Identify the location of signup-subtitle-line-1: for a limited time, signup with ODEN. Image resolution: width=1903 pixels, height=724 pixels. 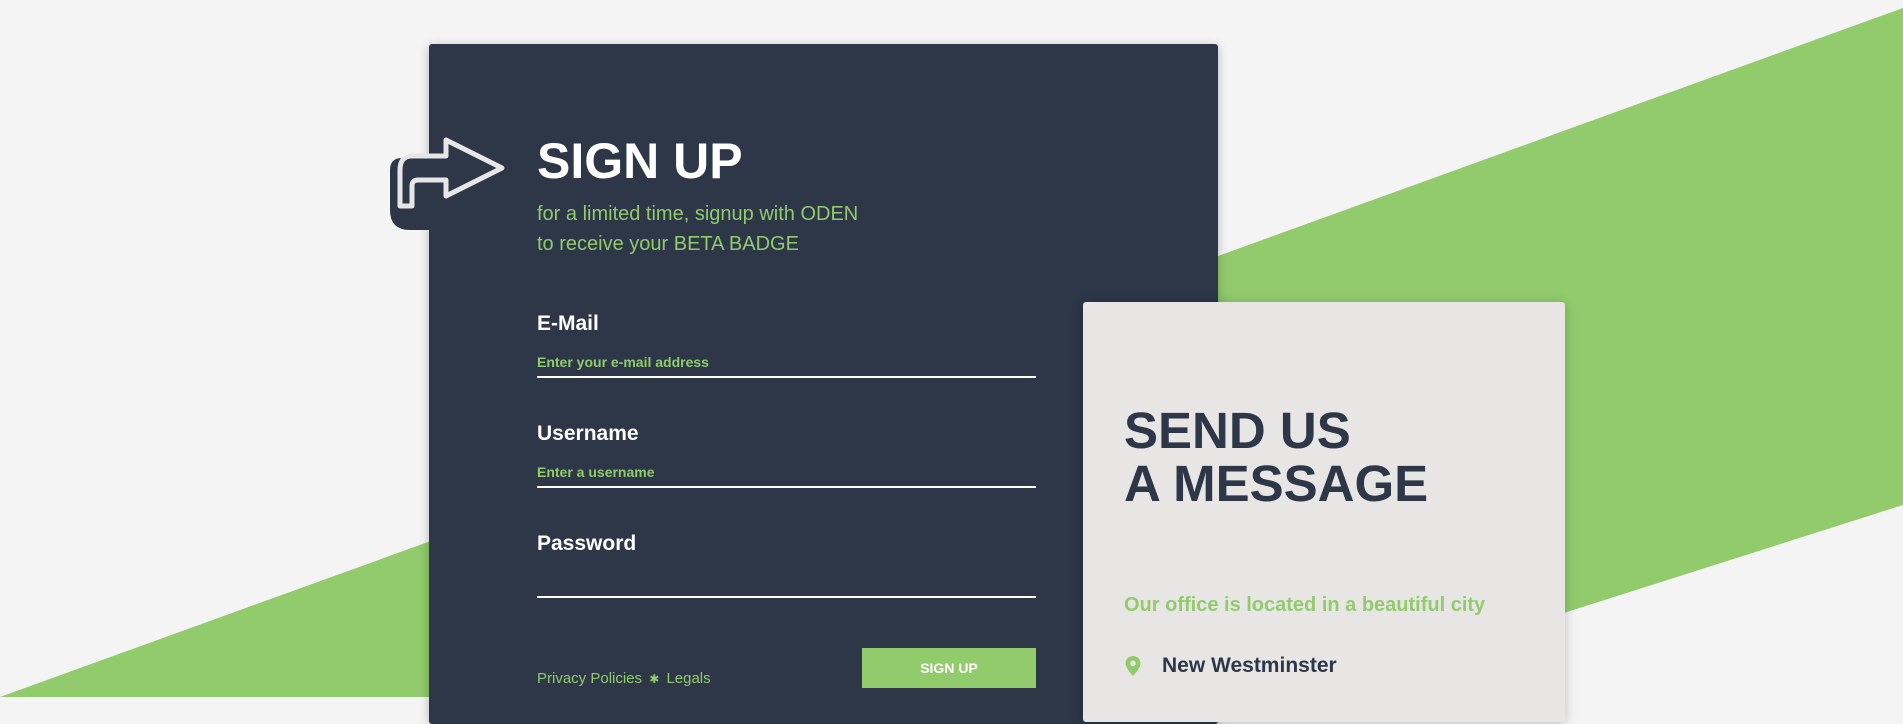
(698, 214).